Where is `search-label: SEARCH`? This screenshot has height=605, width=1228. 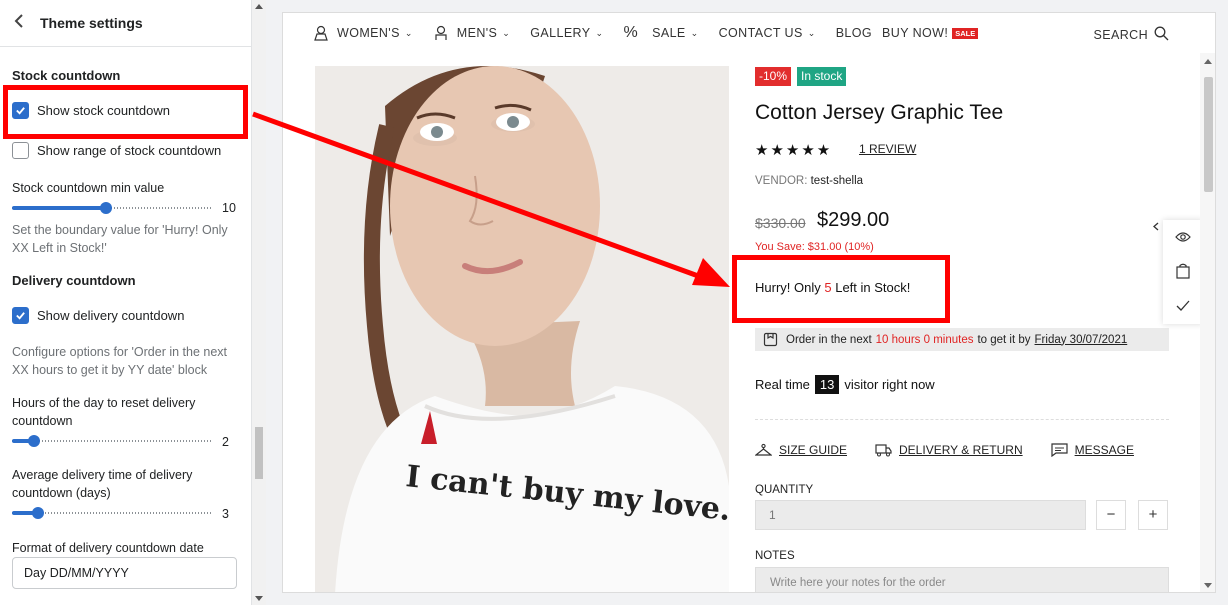
search-label: SEARCH is located at coordinates (1120, 35).